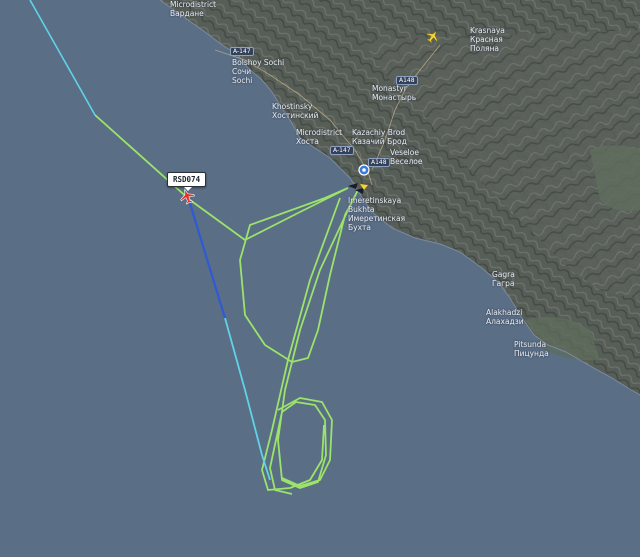 The image size is (640, 557). I want to click on place-label-khosta: Microdistrict Хоста, so click(319, 137).